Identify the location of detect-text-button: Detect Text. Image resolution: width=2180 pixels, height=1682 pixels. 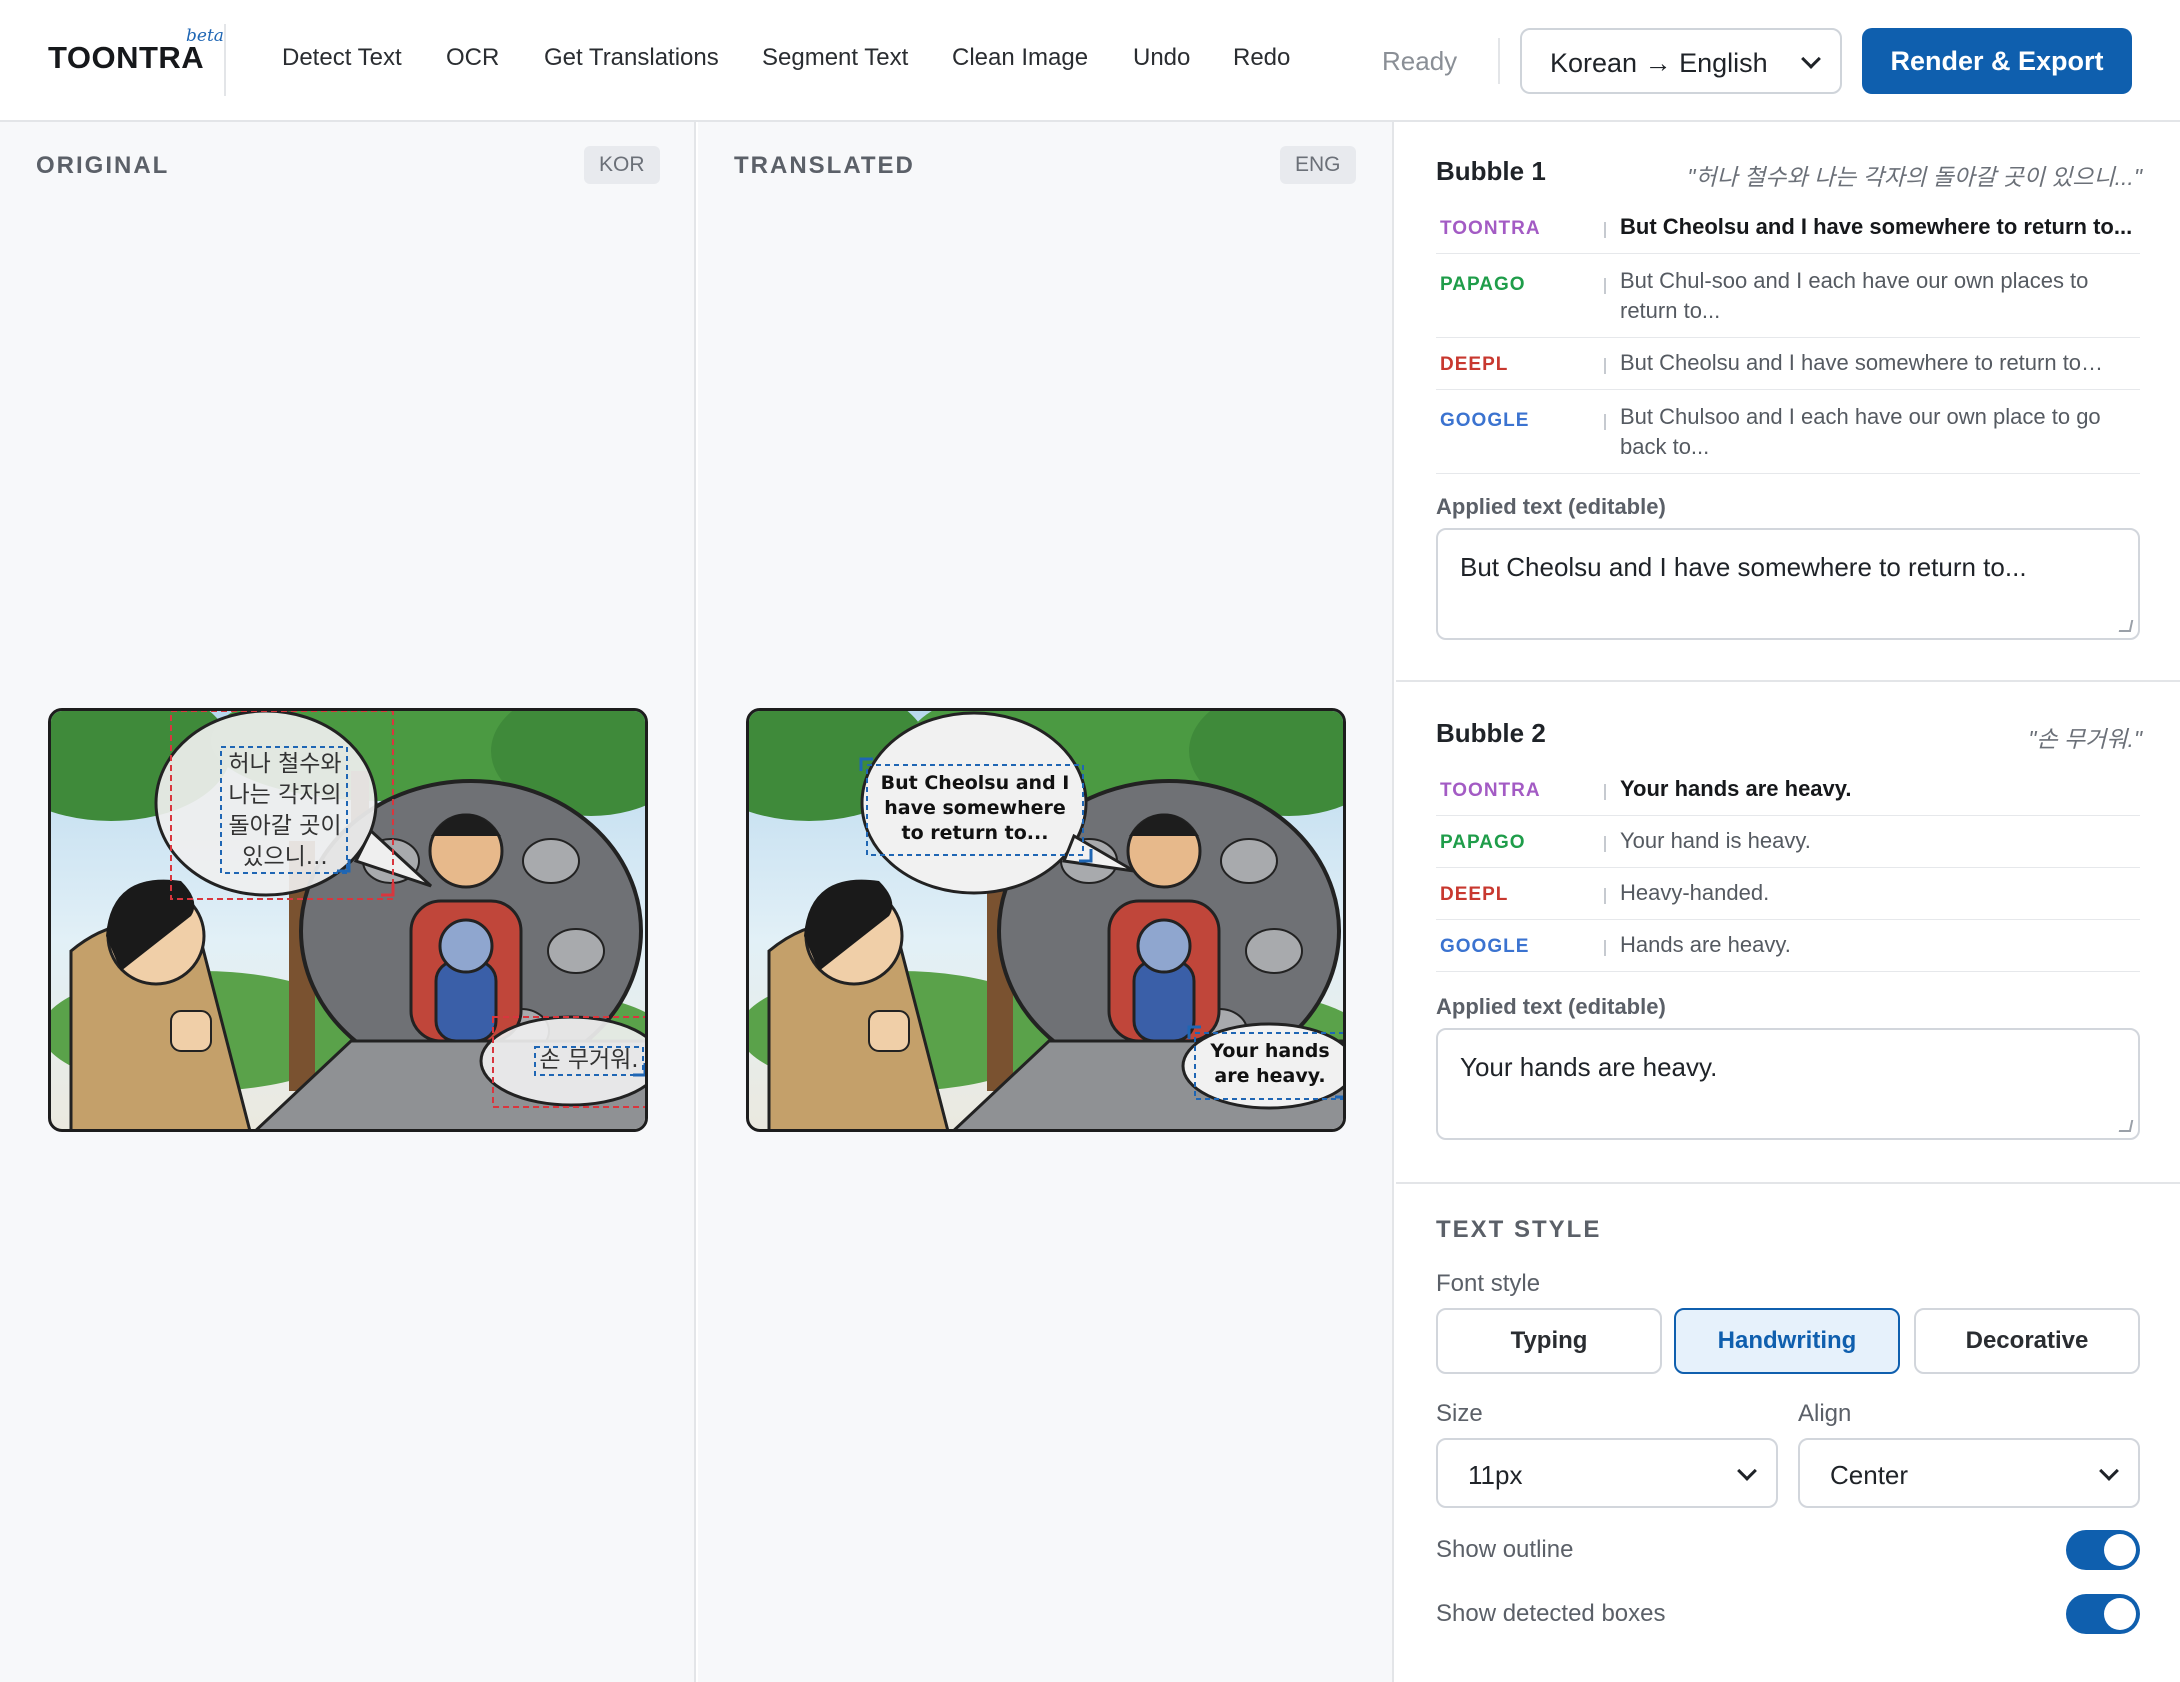
(342, 58).